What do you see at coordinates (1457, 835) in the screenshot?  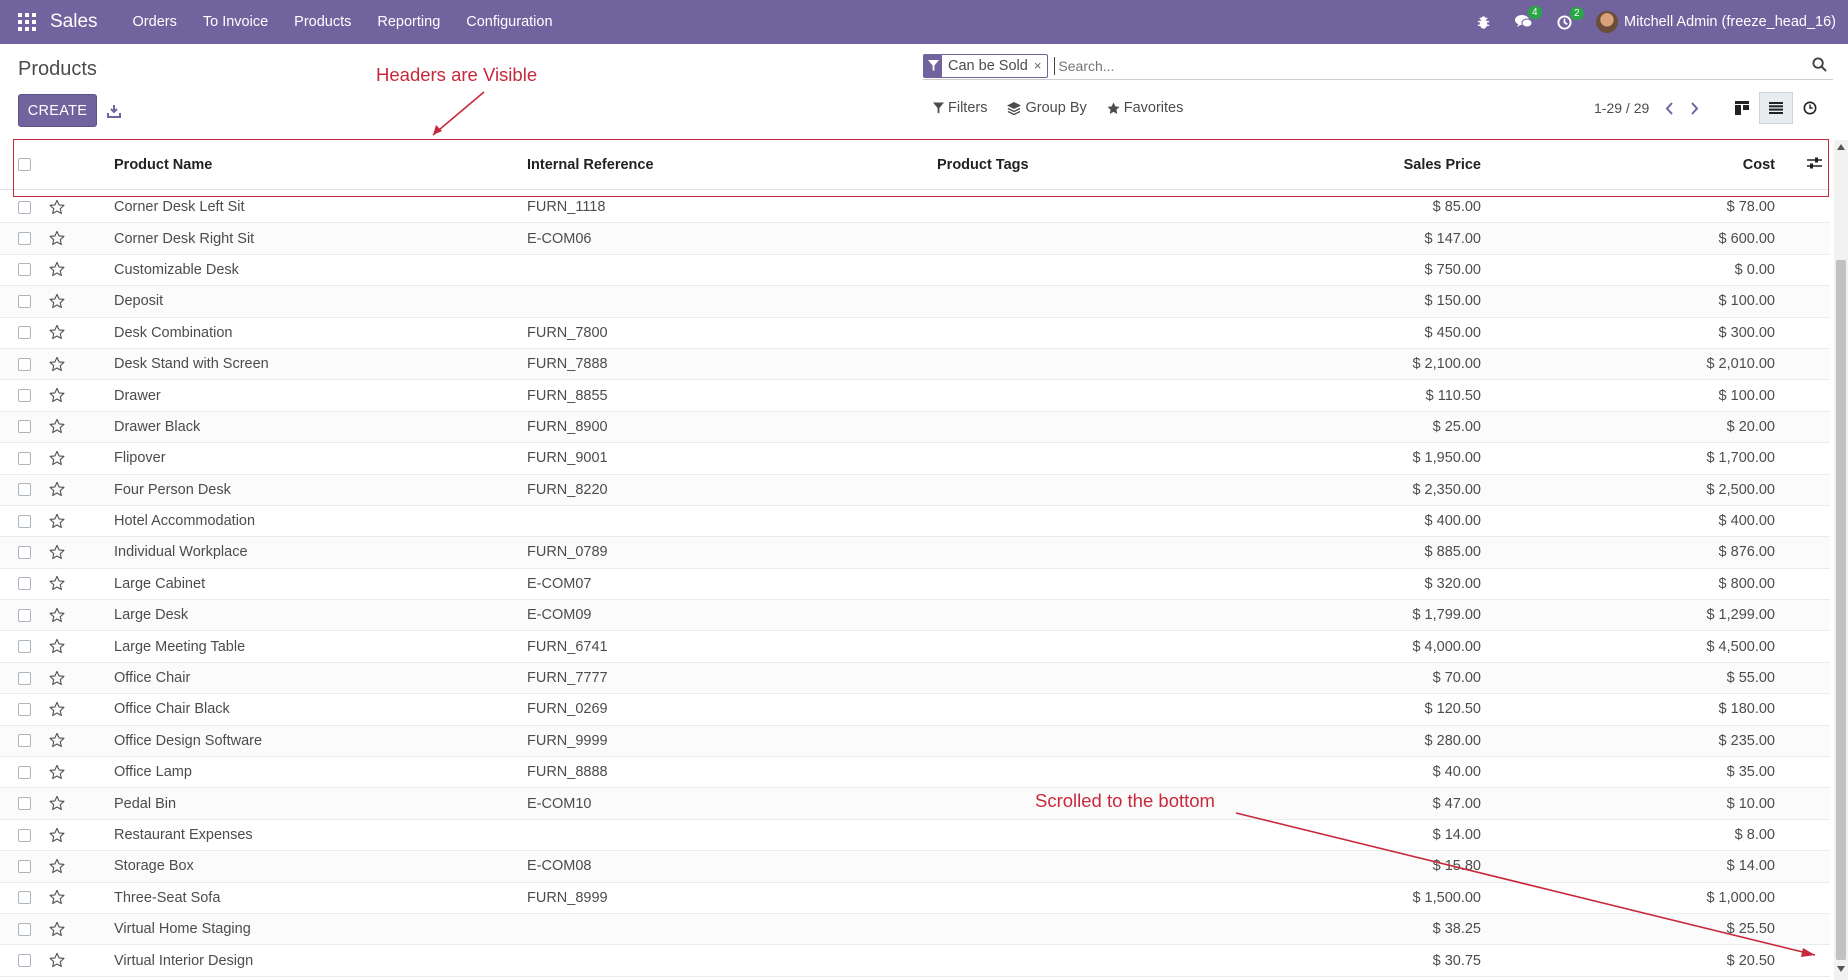 I see `cell-sales-price: $ 14.00` at bounding box center [1457, 835].